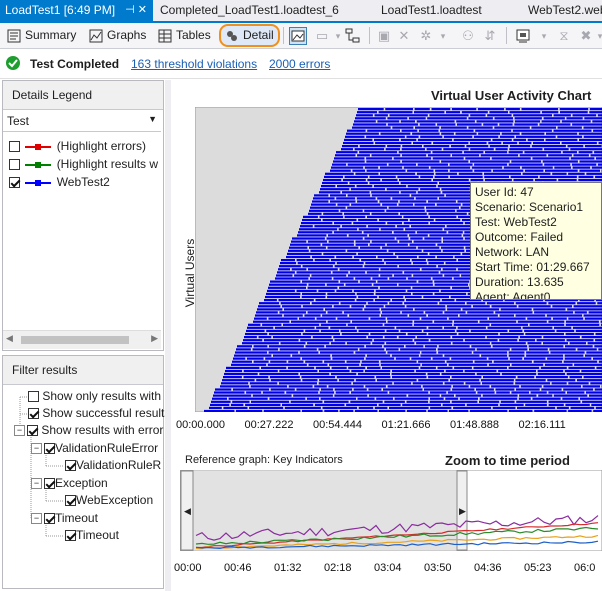  Describe the element at coordinates (404, 36) in the screenshot. I see `delete-icon: ✕` at that location.